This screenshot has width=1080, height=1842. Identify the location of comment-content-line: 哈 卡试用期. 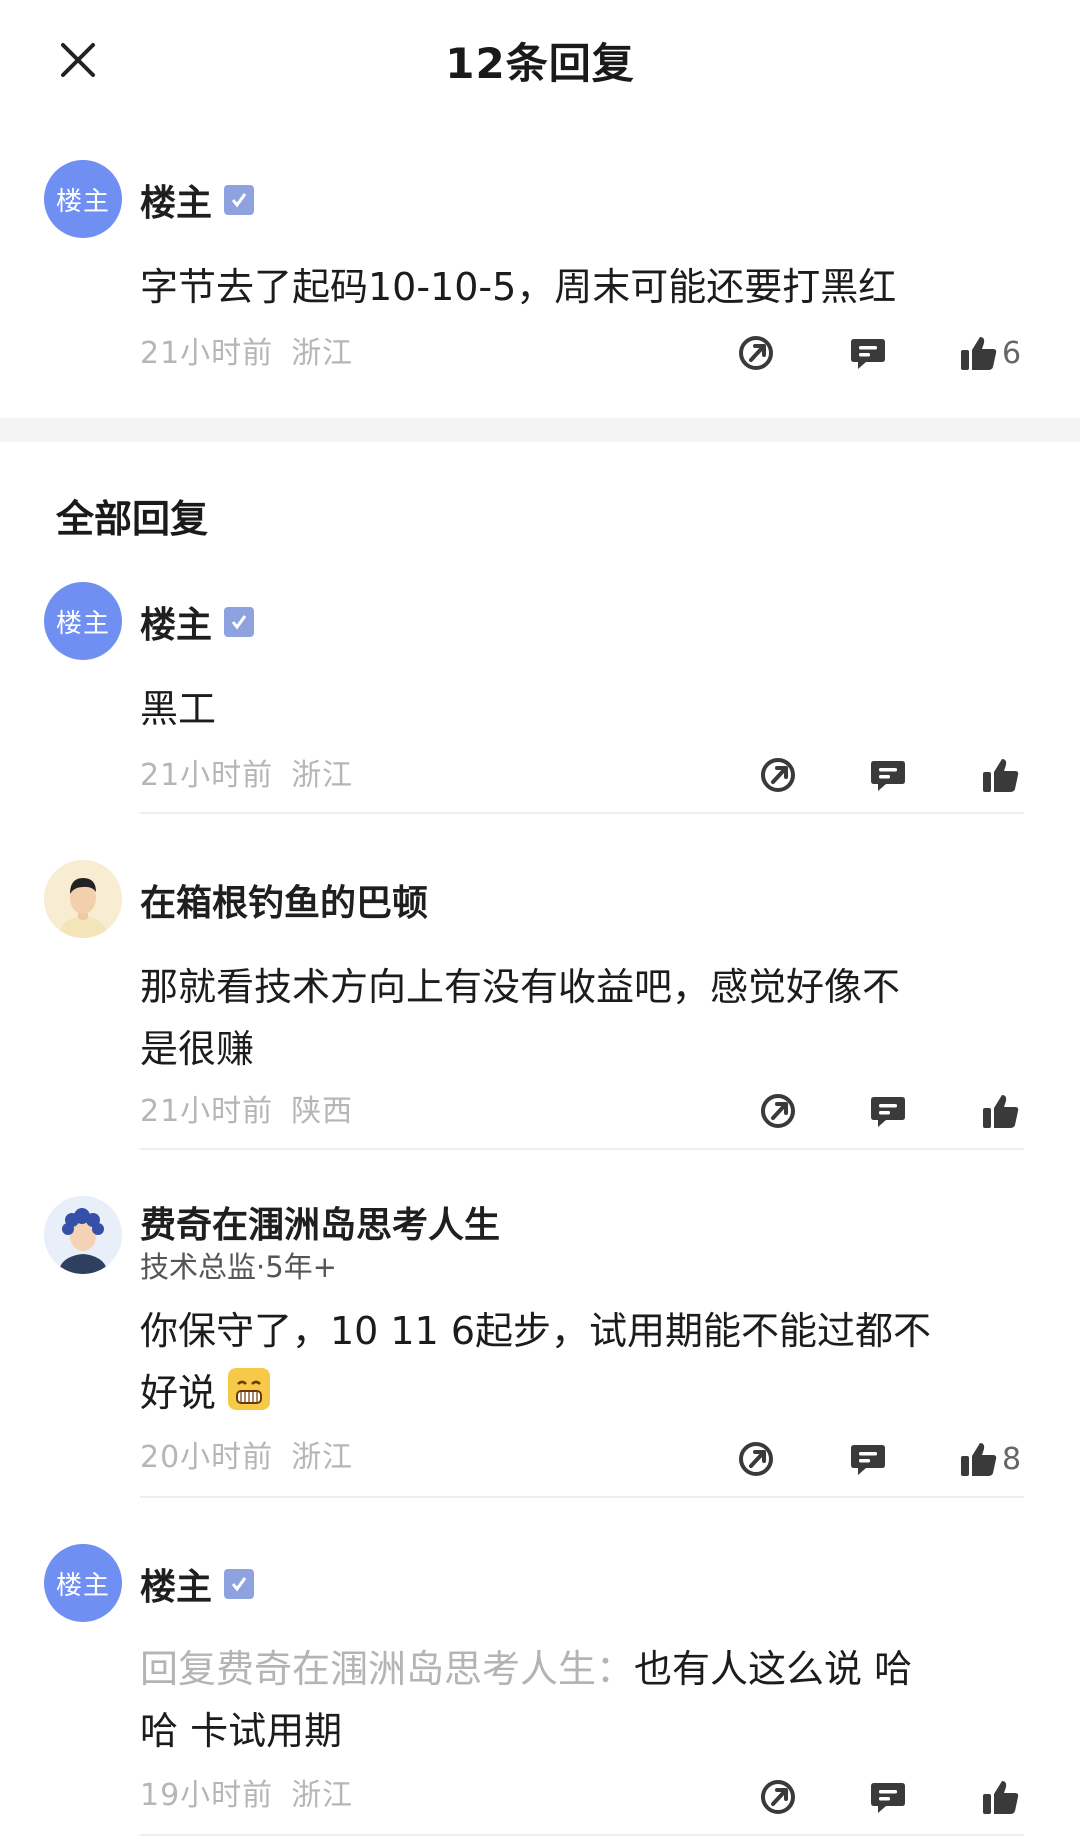
(241, 1731).